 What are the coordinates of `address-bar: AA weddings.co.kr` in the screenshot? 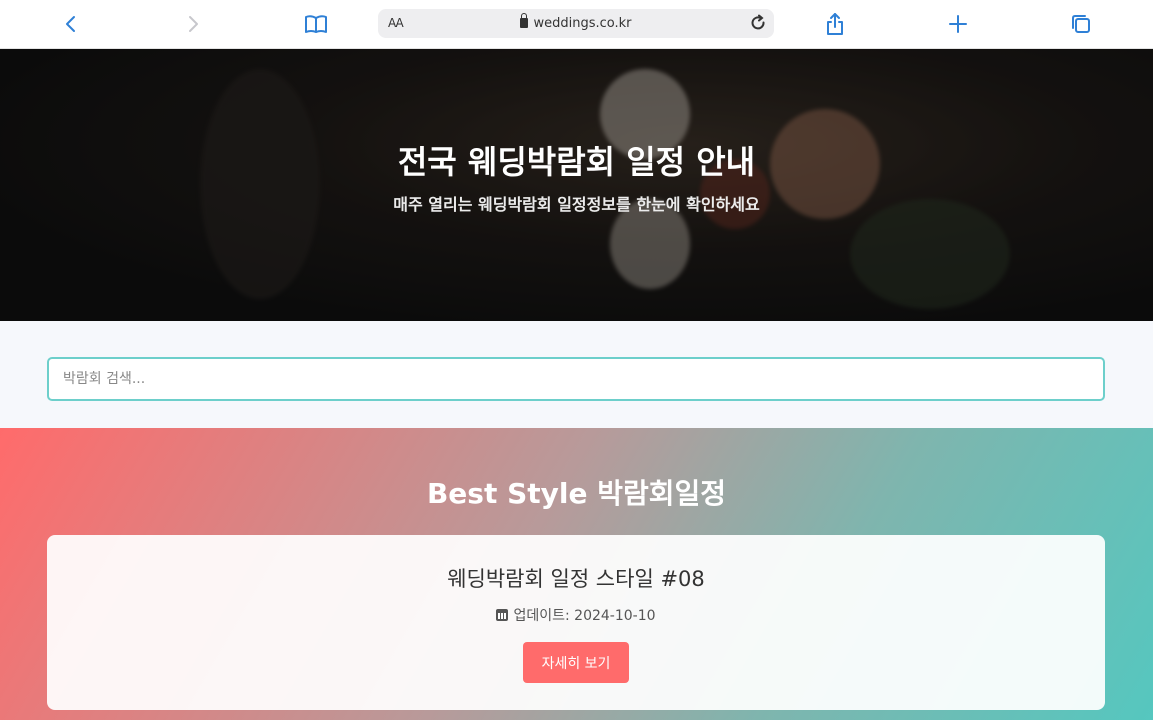 It's located at (576, 23).